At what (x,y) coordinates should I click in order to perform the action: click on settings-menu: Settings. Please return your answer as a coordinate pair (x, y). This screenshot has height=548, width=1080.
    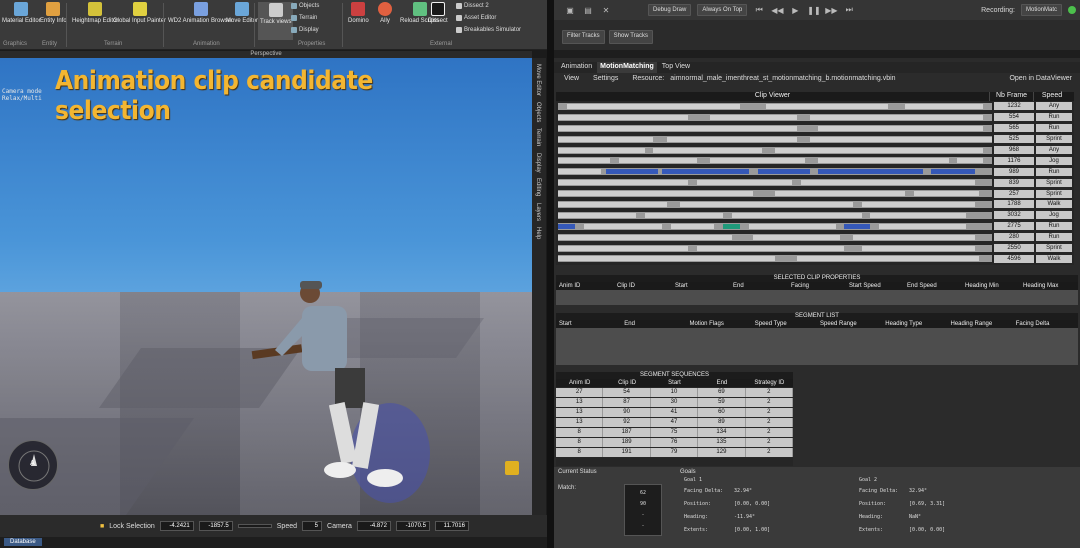
    Looking at the image, I should click on (605, 81).